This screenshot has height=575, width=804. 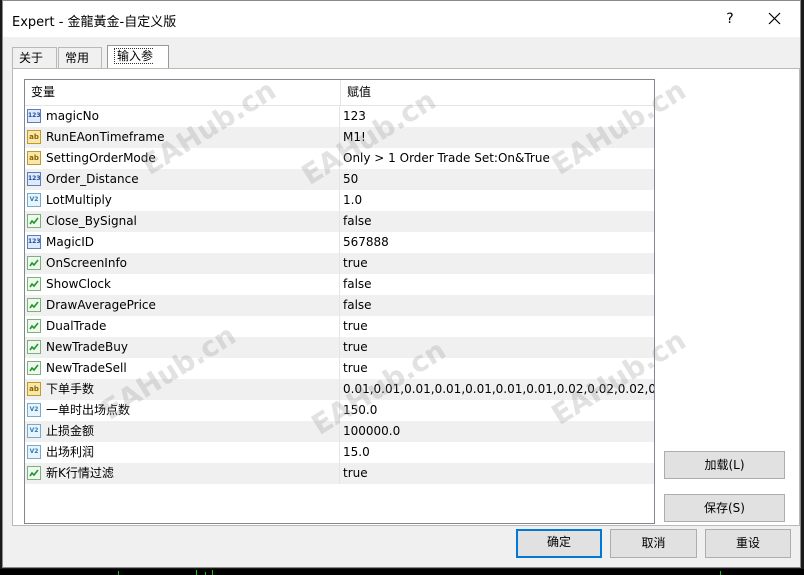 I want to click on background-chart-strip, so click(x=402, y=572).